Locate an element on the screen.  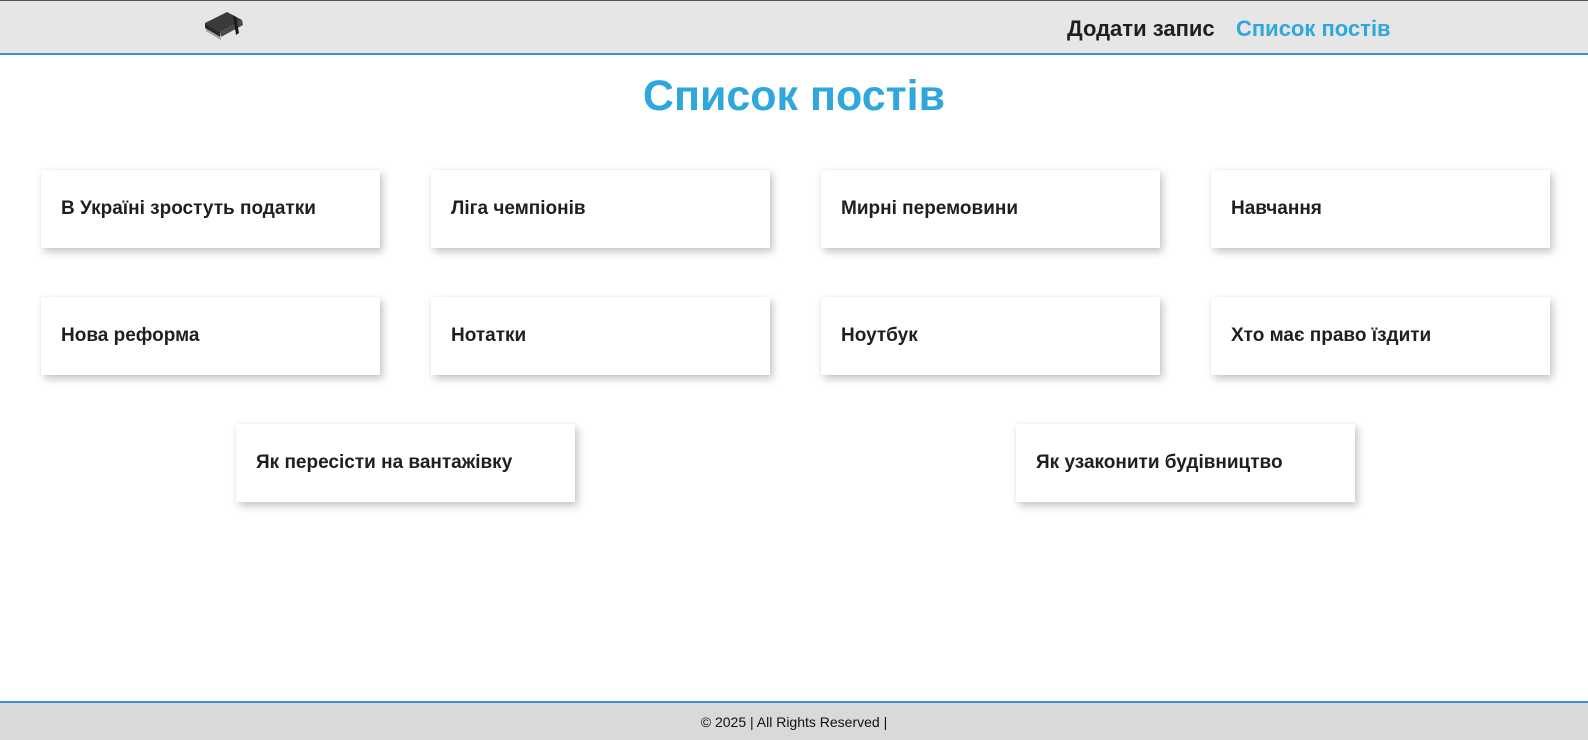
post-title: Нова реформа is located at coordinates (130, 335).